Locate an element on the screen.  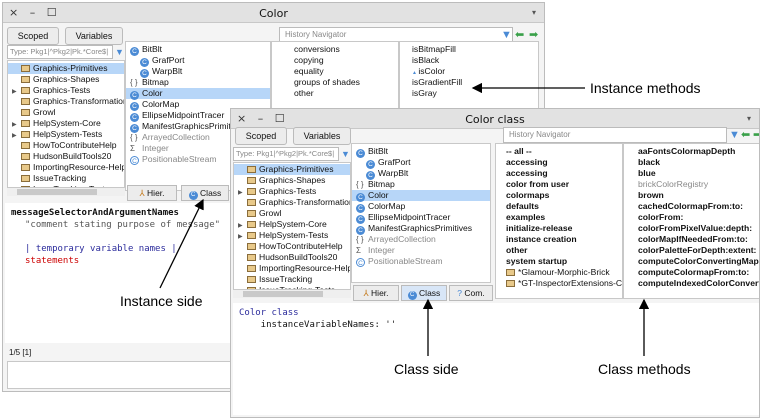
protocol-item: equality is located at coordinates (344, 71).